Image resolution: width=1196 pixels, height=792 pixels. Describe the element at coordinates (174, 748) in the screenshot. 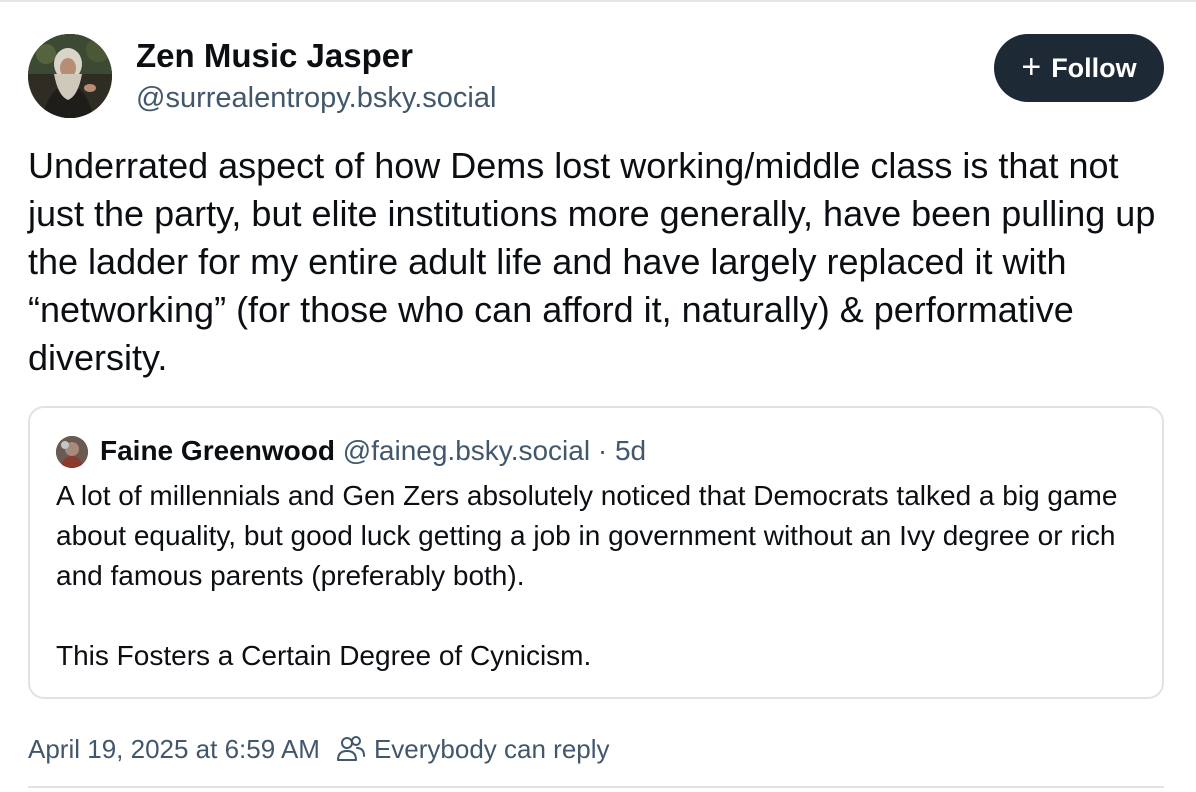

I see `post-timestamp: April 19, 2025 at 6:59 AM` at that location.